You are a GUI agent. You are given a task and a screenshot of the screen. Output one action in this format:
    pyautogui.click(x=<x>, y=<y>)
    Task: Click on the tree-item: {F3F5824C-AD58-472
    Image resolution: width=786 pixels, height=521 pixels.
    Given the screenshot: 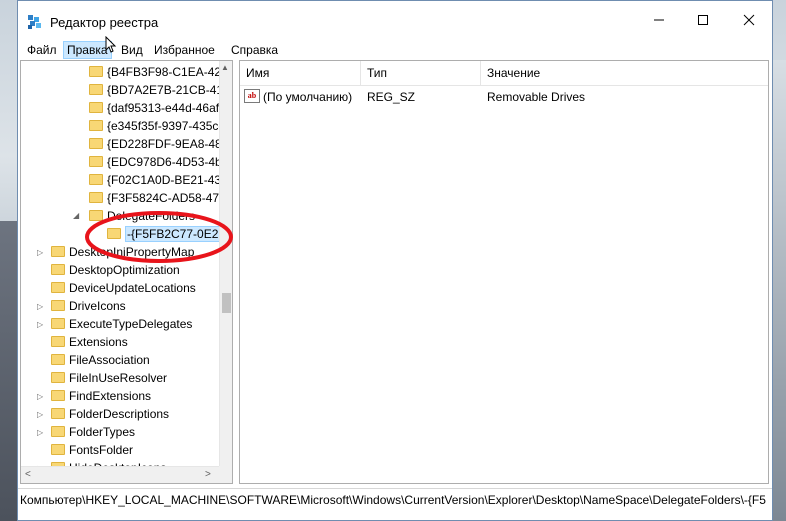 What is the action you would take?
    pyautogui.click(x=157, y=198)
    